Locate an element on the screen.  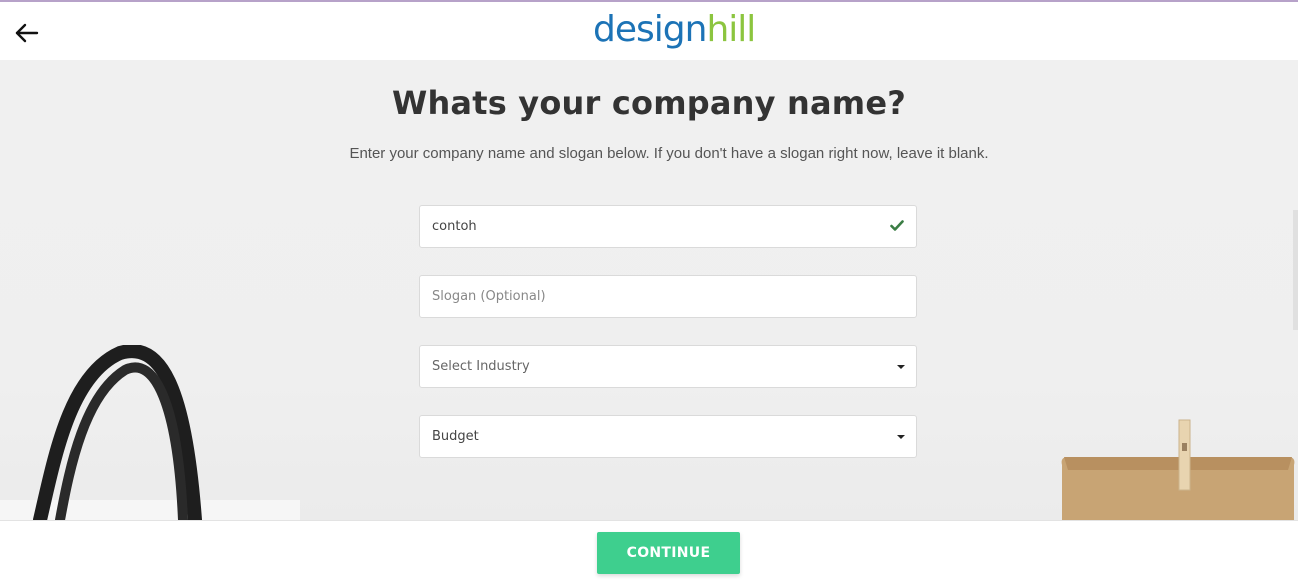
arrow-left-icon is located at coordinates (27, 33).